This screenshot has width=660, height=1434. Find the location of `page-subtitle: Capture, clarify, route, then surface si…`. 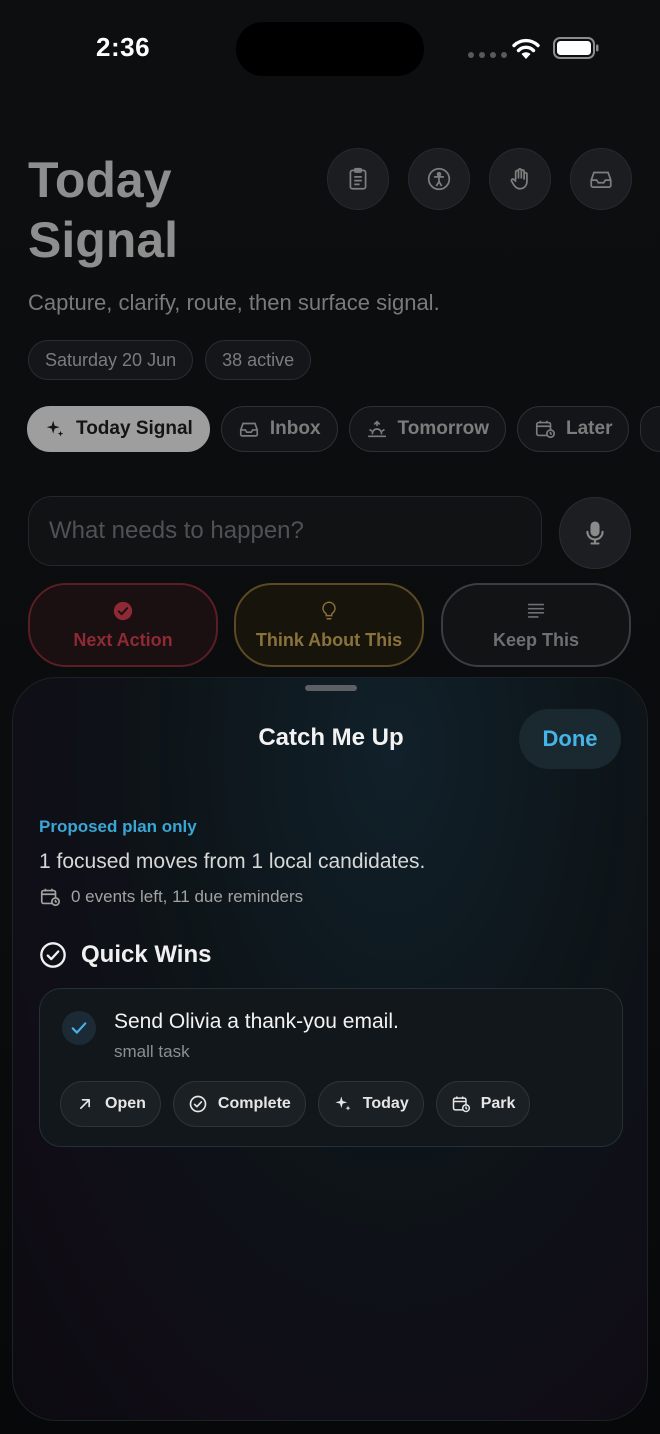

page-subtitle: Capture, clarify, route, then surface si… is located at coordinates (234, 302).